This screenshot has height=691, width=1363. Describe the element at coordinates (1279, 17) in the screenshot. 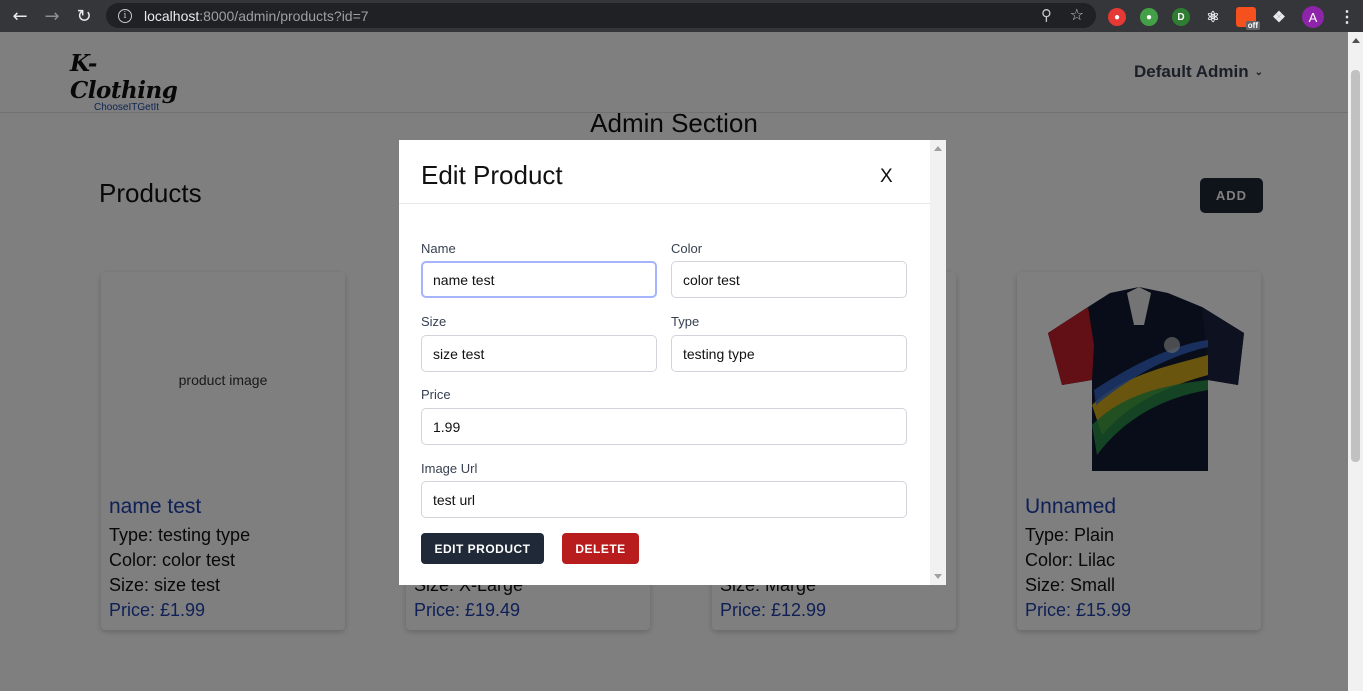

I see `extensions-puzzle-icon: ❖` at that location.